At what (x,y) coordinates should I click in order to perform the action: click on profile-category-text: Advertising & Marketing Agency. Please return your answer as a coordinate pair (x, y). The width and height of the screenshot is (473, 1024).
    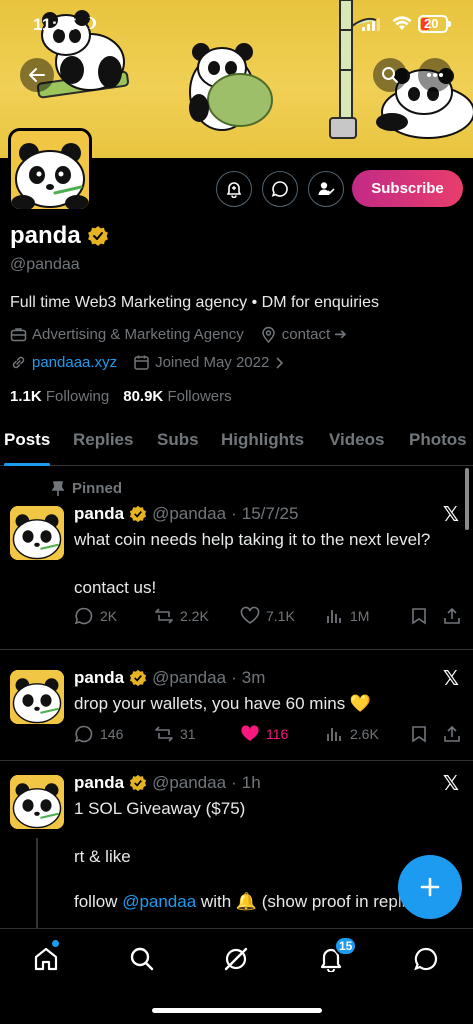
    Looking at the image, I should click on (138, 334).